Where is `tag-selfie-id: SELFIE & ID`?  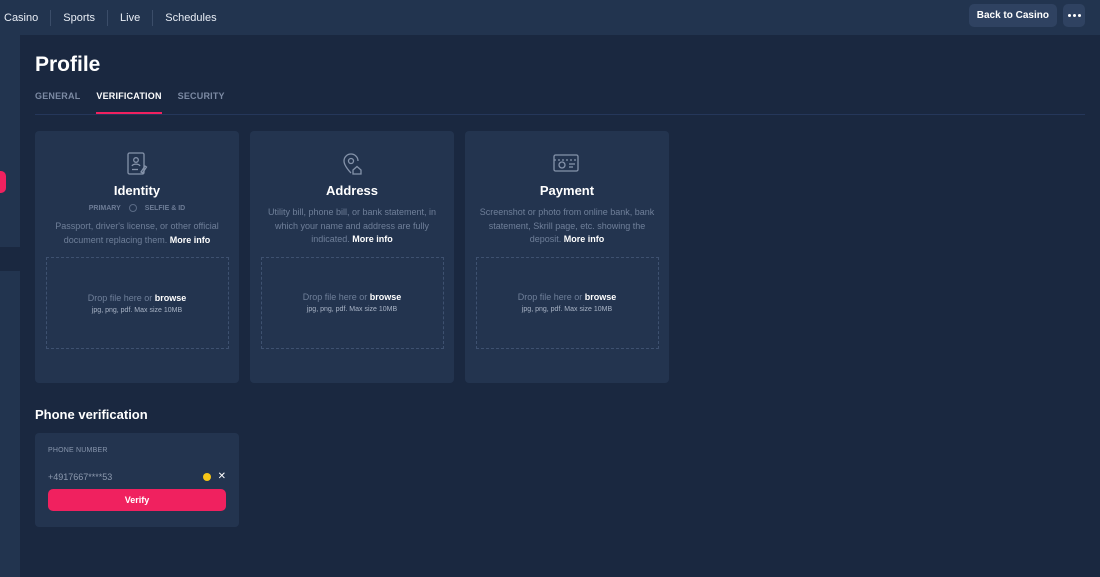 tag-selfie-id: SELFIE & ID is located at coordinates (165, 208).